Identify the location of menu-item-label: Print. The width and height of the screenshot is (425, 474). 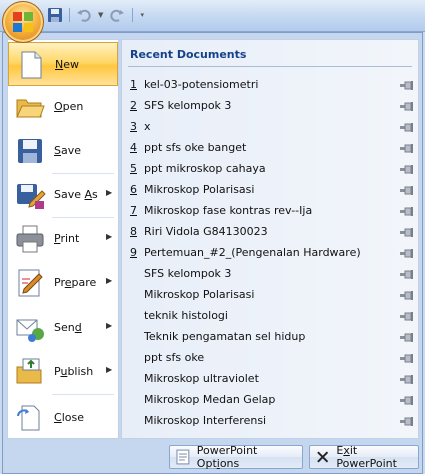
(67, 238).